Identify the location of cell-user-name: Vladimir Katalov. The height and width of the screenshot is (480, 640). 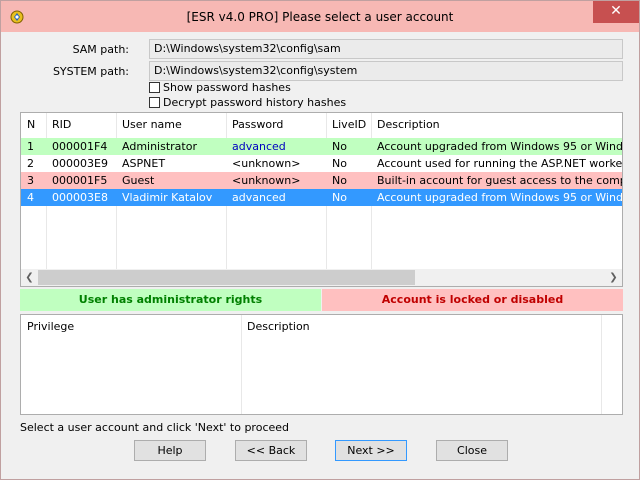
(167, 197).